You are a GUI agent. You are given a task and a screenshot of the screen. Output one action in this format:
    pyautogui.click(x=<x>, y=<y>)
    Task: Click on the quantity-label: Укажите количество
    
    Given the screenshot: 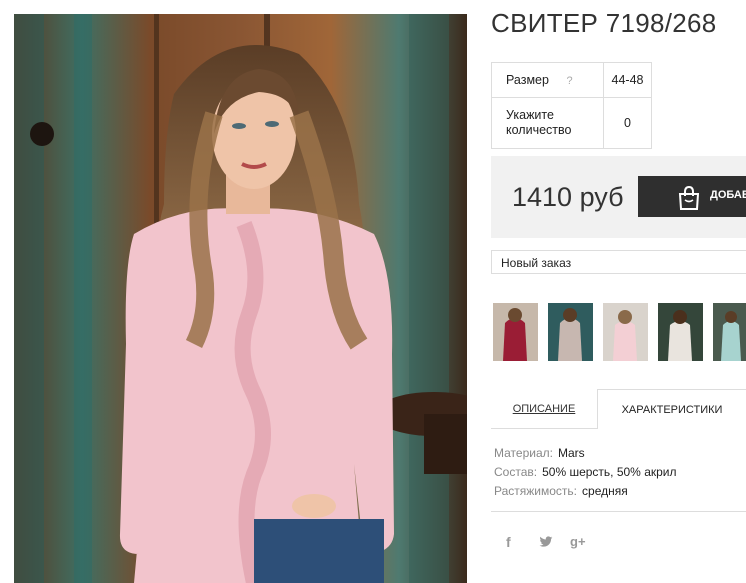 What is the action you would take?
    pyautogui.click(x=547, y=123)
    